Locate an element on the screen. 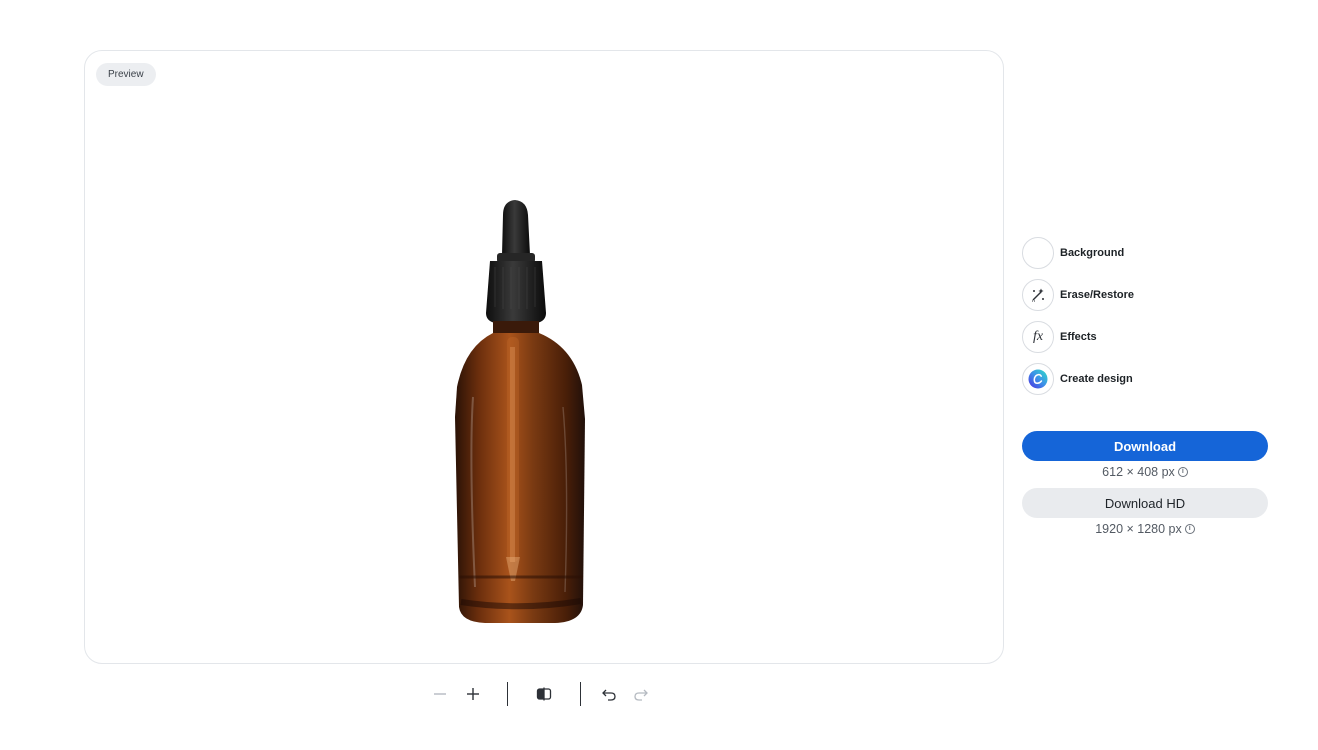  create-design-label: Create design is located at coordinates (1096, 379).